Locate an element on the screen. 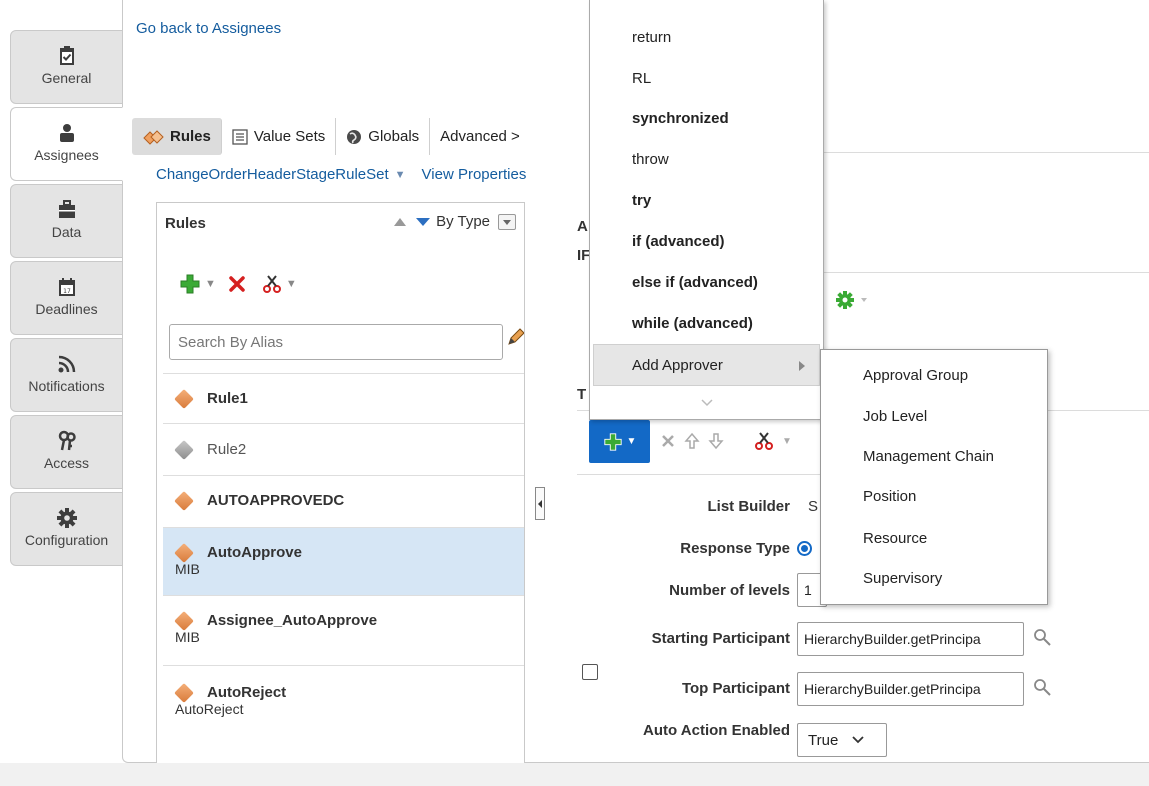  calendar-icon: 17 is located at coordinates (66, 287).